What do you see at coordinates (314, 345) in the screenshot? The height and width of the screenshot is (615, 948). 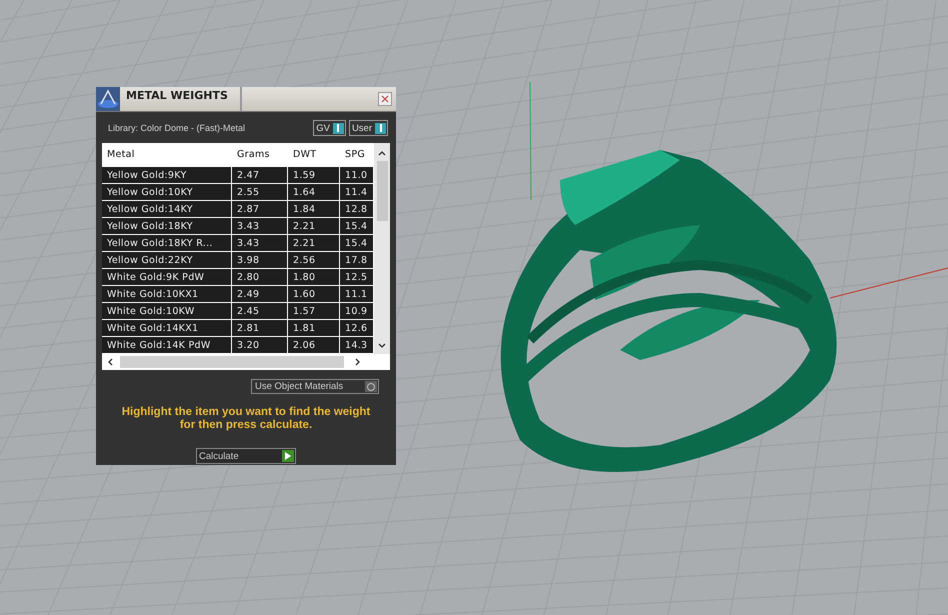 I see `table-cell: 2.06` at bounding box center [314, 345].